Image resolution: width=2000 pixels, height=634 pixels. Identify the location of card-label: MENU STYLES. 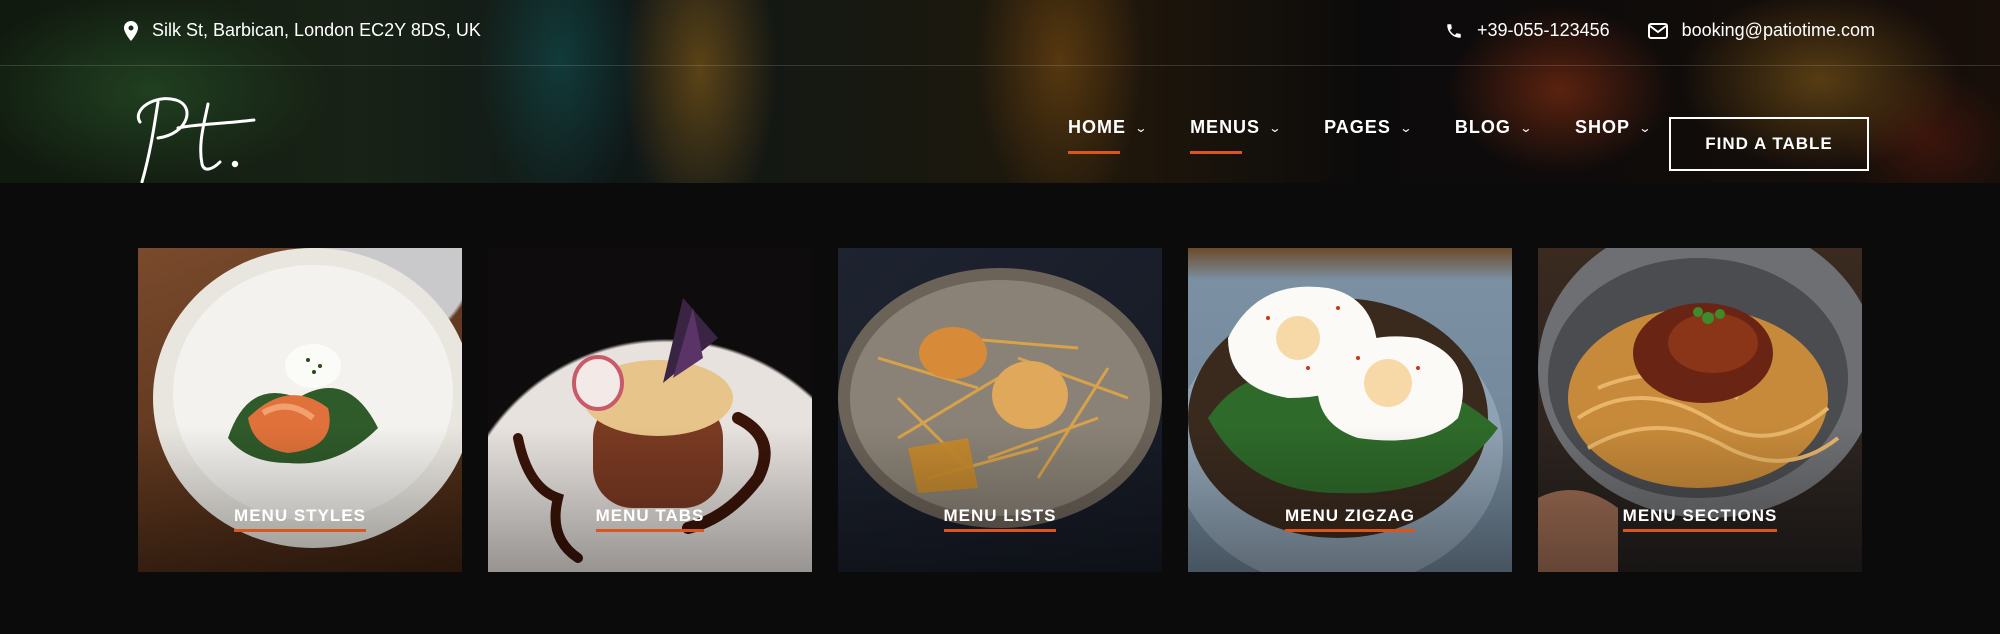
(300, 519).